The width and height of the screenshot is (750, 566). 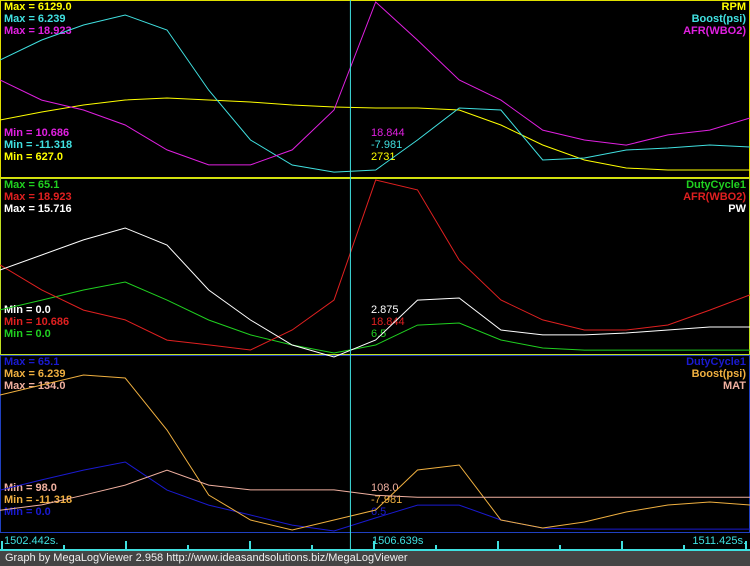 What do you see at coordinates (398, 541) in the screenshot?
I see `axis-cursor-label: 1506.639s` at bounding box center [398, 541].